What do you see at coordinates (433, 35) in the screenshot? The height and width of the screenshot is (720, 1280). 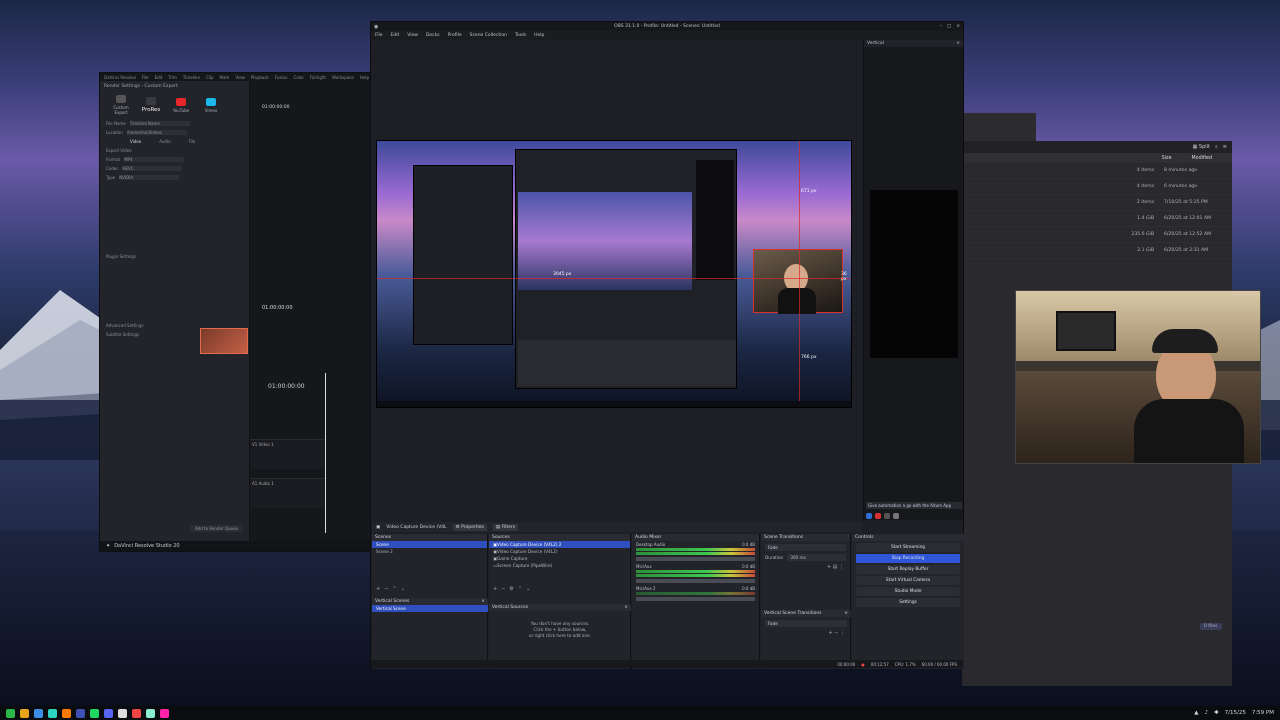 I see `menu-docks: Docks` at bounding box center [433, 35].